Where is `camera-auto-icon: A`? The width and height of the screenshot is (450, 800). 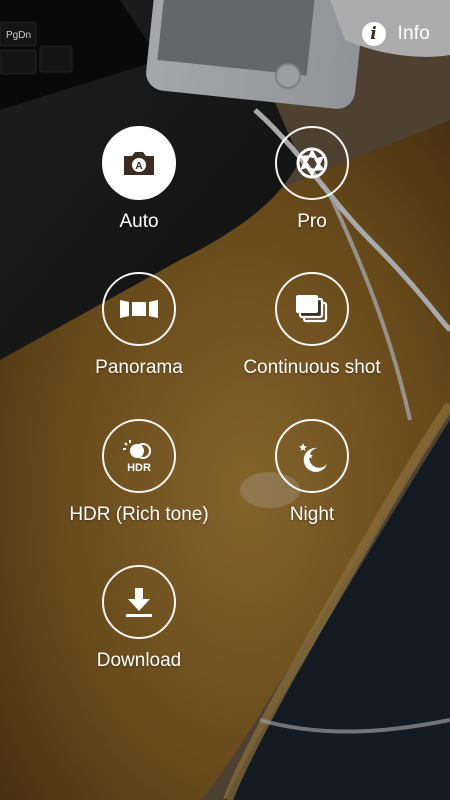 camera-auto-icon: A is located at coordinates (139, 163).